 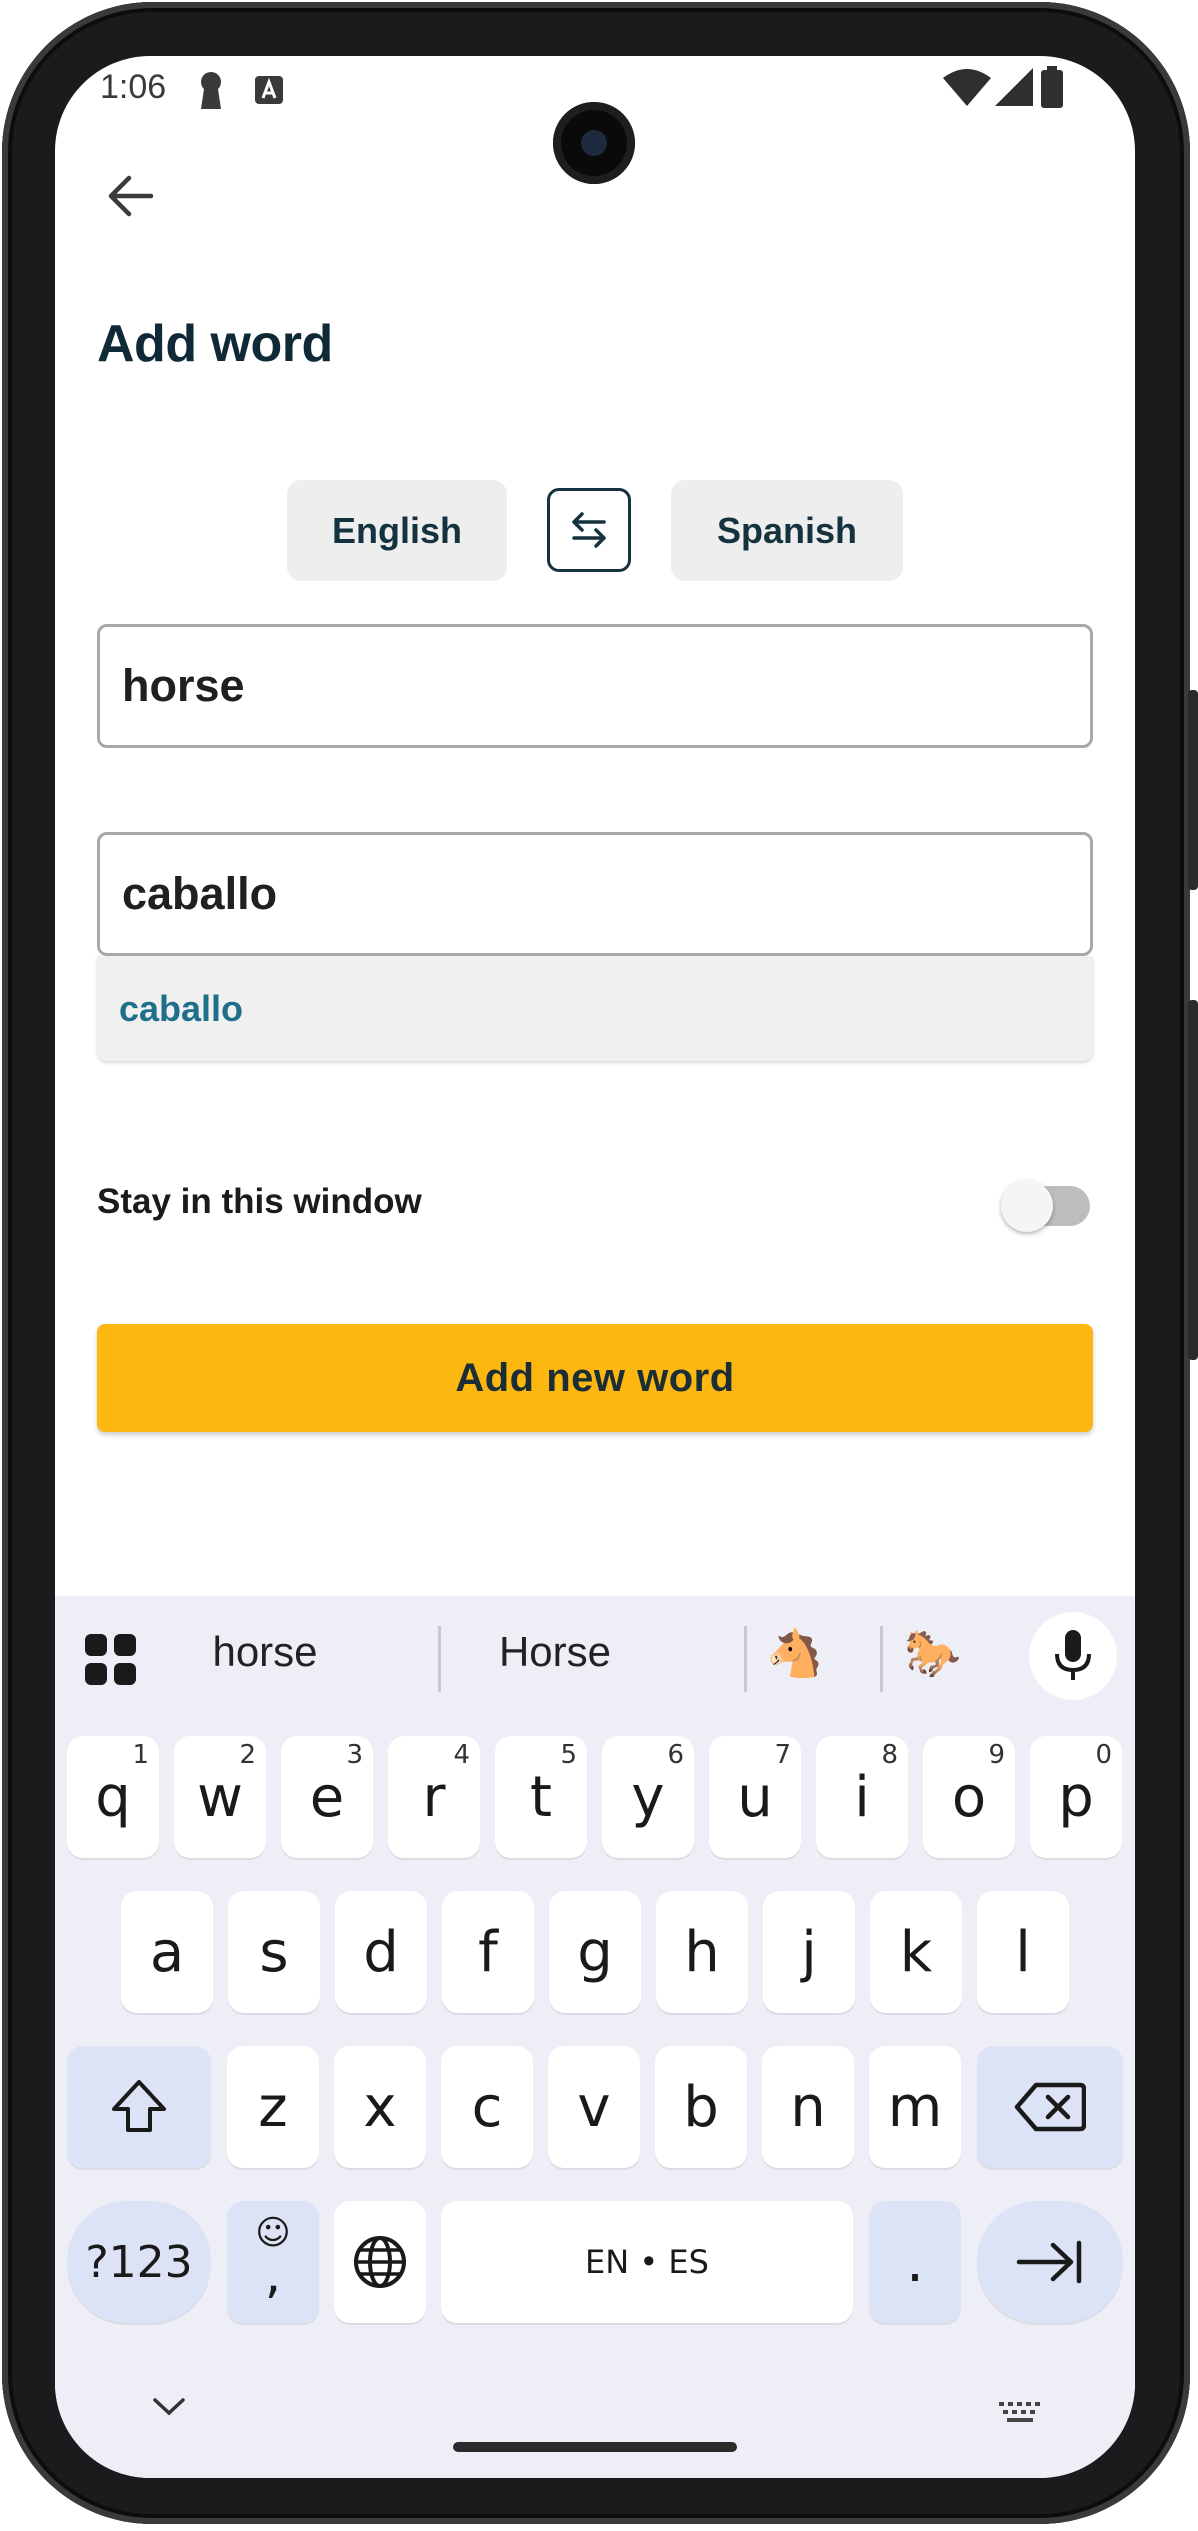 I want to click on key-o: o9, so click(x=969, y=1797).